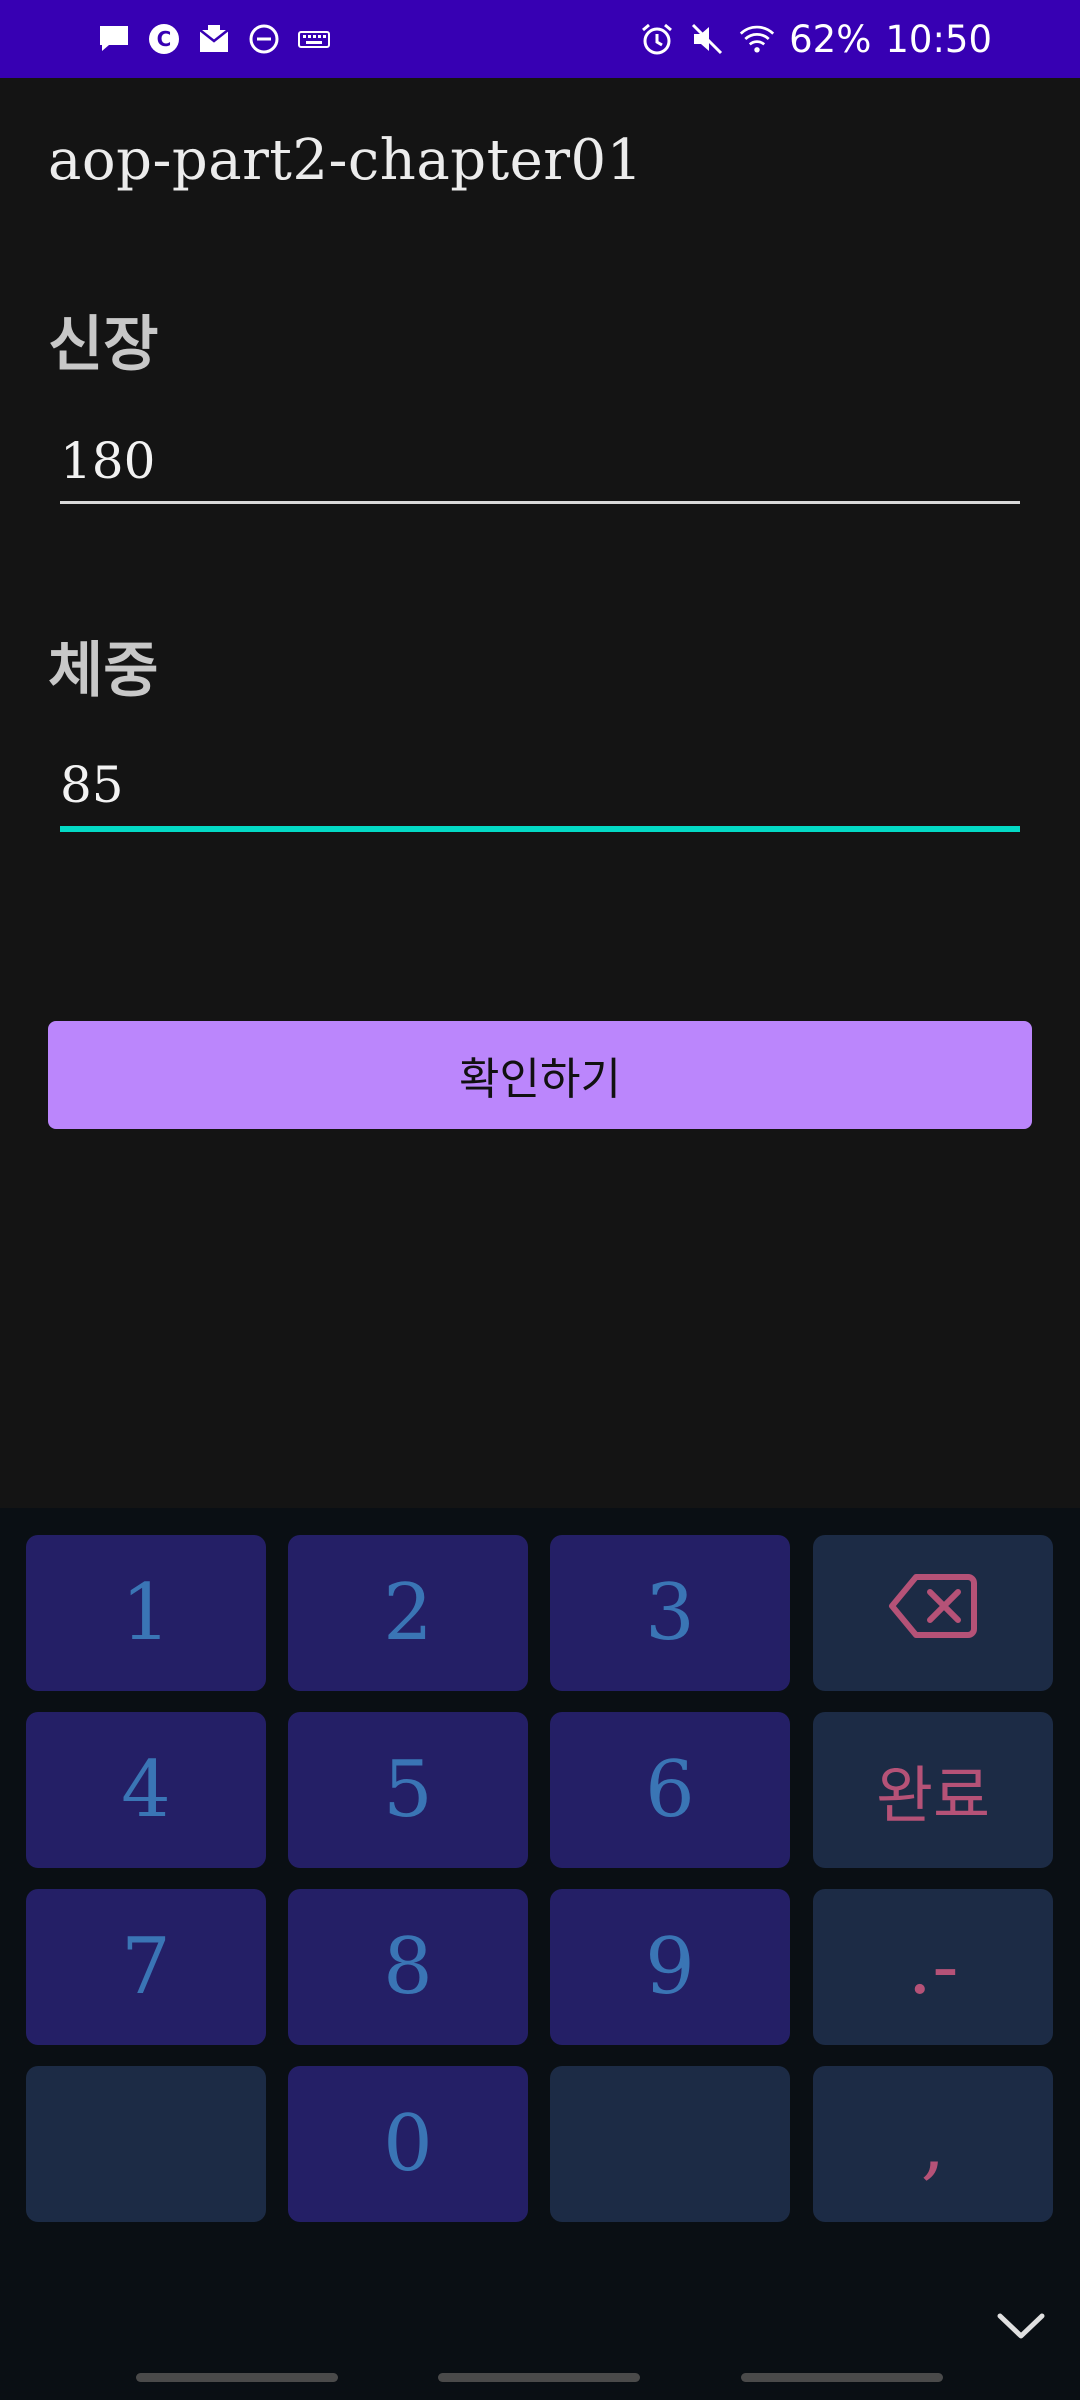 This screenshot has width=1080, height=2400. What do you see at coordinates (842, 2377) in the screenshot?
I see `nav-gesture-right` at bounding box center [842, 2377].